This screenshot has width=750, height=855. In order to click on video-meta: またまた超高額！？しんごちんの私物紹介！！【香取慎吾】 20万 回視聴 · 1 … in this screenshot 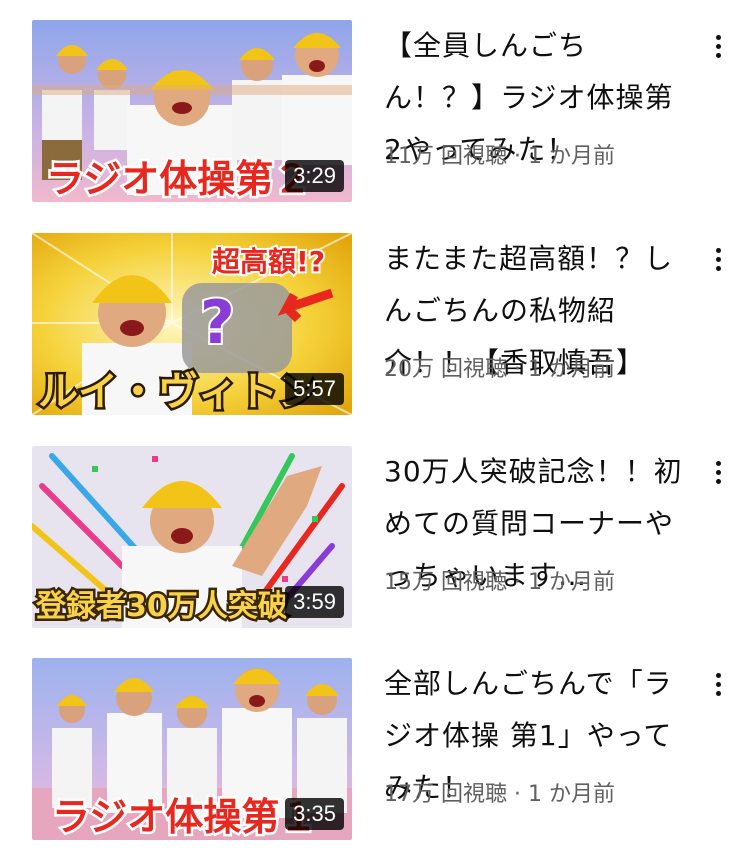, I will do `click(534, 324)`.